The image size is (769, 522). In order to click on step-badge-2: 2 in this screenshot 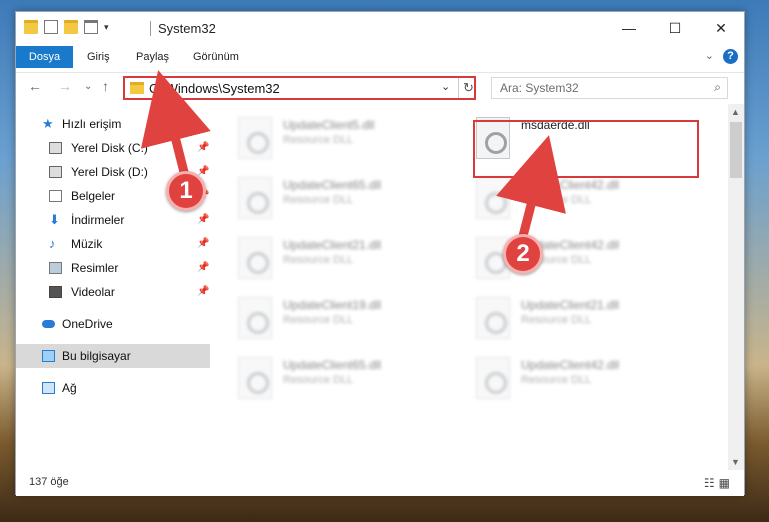, I will do `click(523, 254)`.